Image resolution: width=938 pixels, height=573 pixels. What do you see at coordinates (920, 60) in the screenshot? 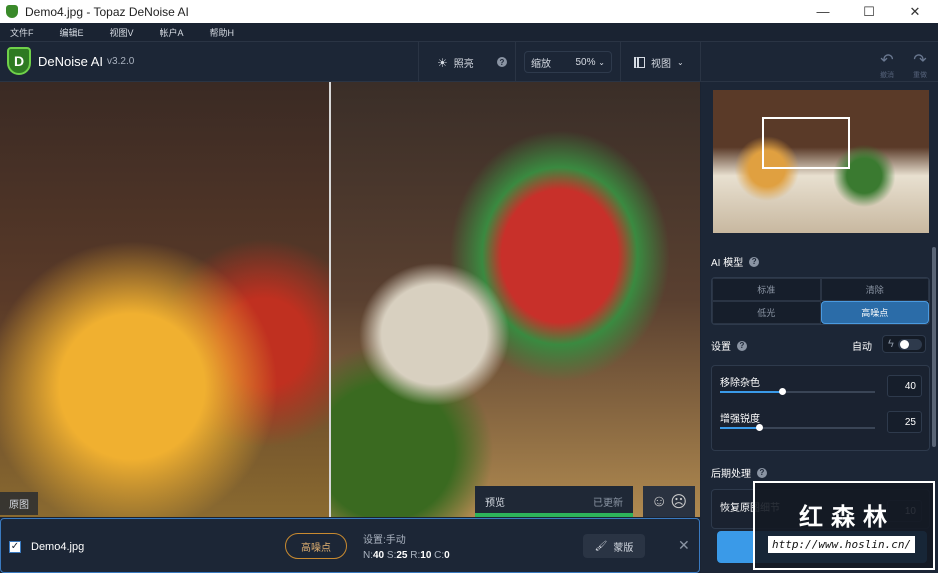
I see `redo-icon: ↷` at bounding box center [920, 60].